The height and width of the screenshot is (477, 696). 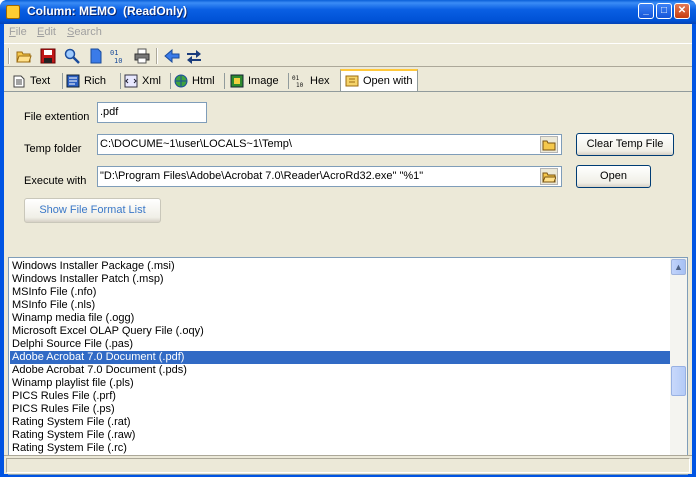 What do you see at coordinates (9, 56) in the screenshot?
I see `toolbar-grip` at bounding box center [9, 56].